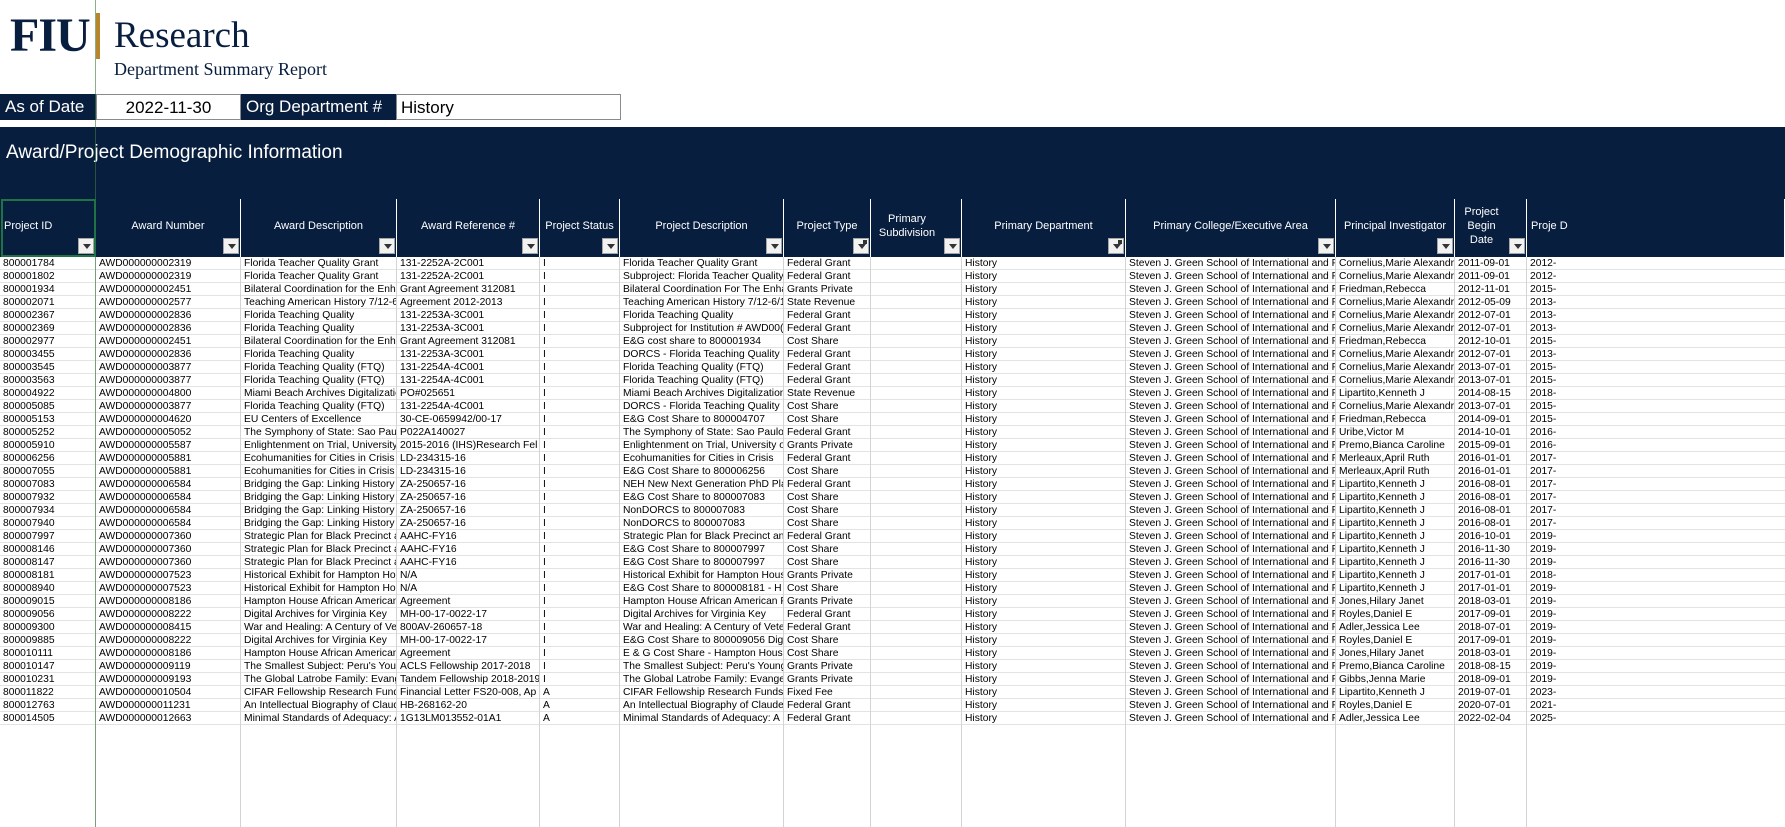 This screenshot has width=1785, height=827. Describe the element at coordinates (702, 228) in the screenshot. I see `column-header-project-description: Project Description` at that location.